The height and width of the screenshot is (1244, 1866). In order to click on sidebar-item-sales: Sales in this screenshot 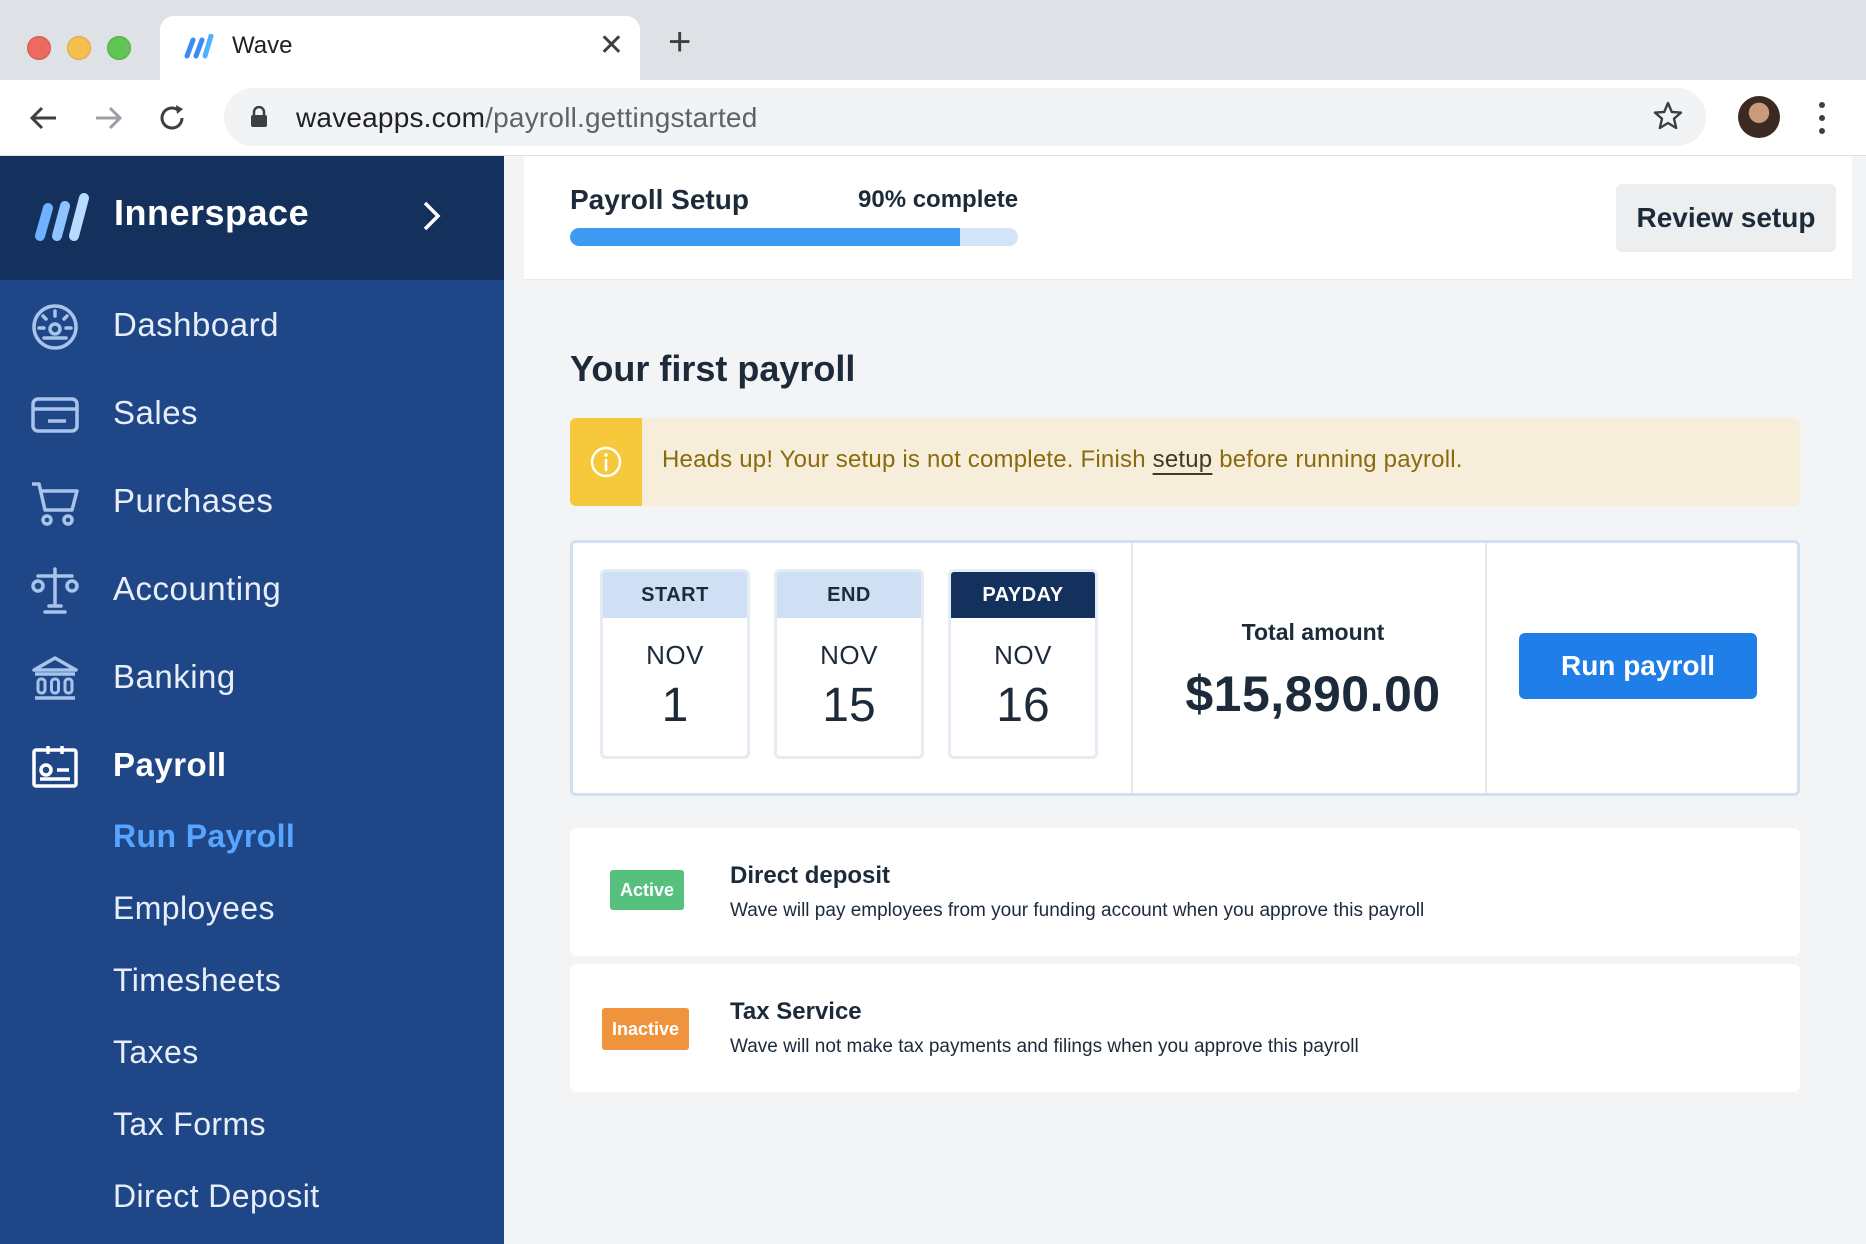, I will do `click(252, 413)`.